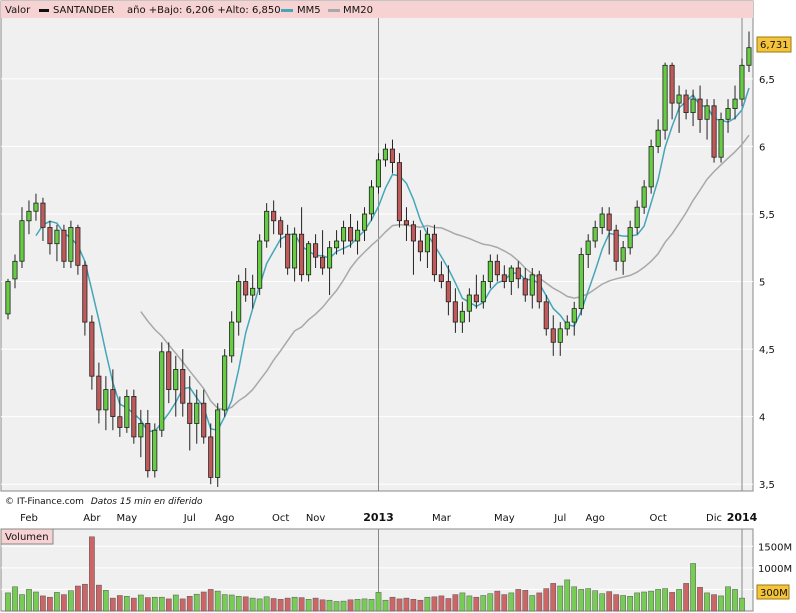  I want to click on x-tick-label: Feb, so click(29, 518).